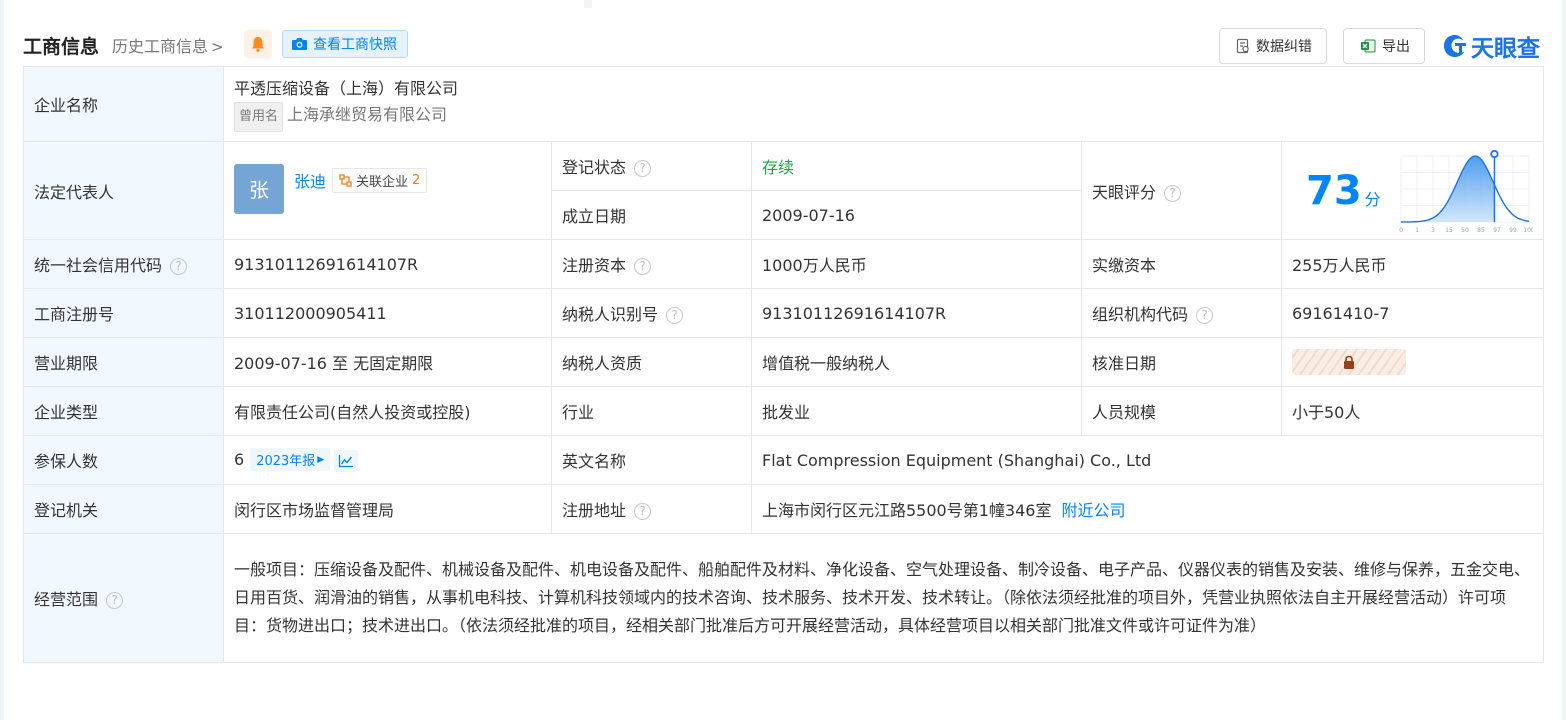 The image size is (1566, 720). I want to click on caret-right-icon: ▶, so click(321, 459).